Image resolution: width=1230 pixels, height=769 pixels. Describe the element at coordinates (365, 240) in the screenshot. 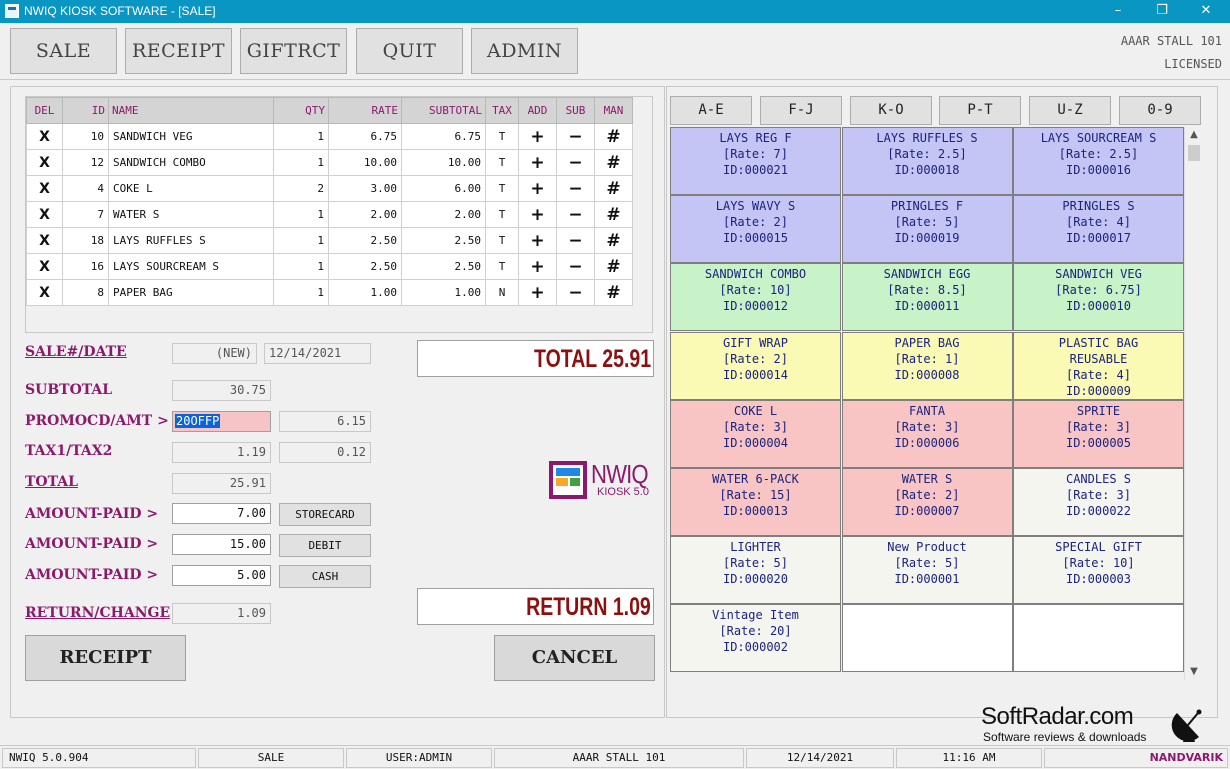

I see `cell-rate: 2.50` at that location.